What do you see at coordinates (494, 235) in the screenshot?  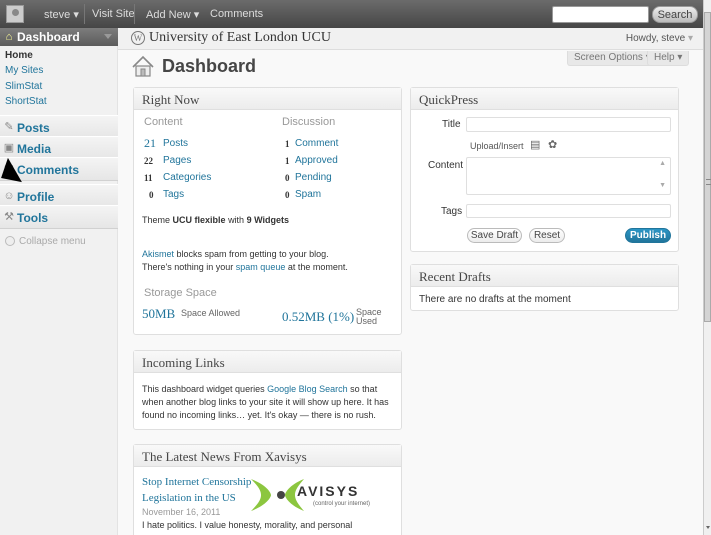 I see `save-draft-button: Save Draft` at bounding box center [494, 235].